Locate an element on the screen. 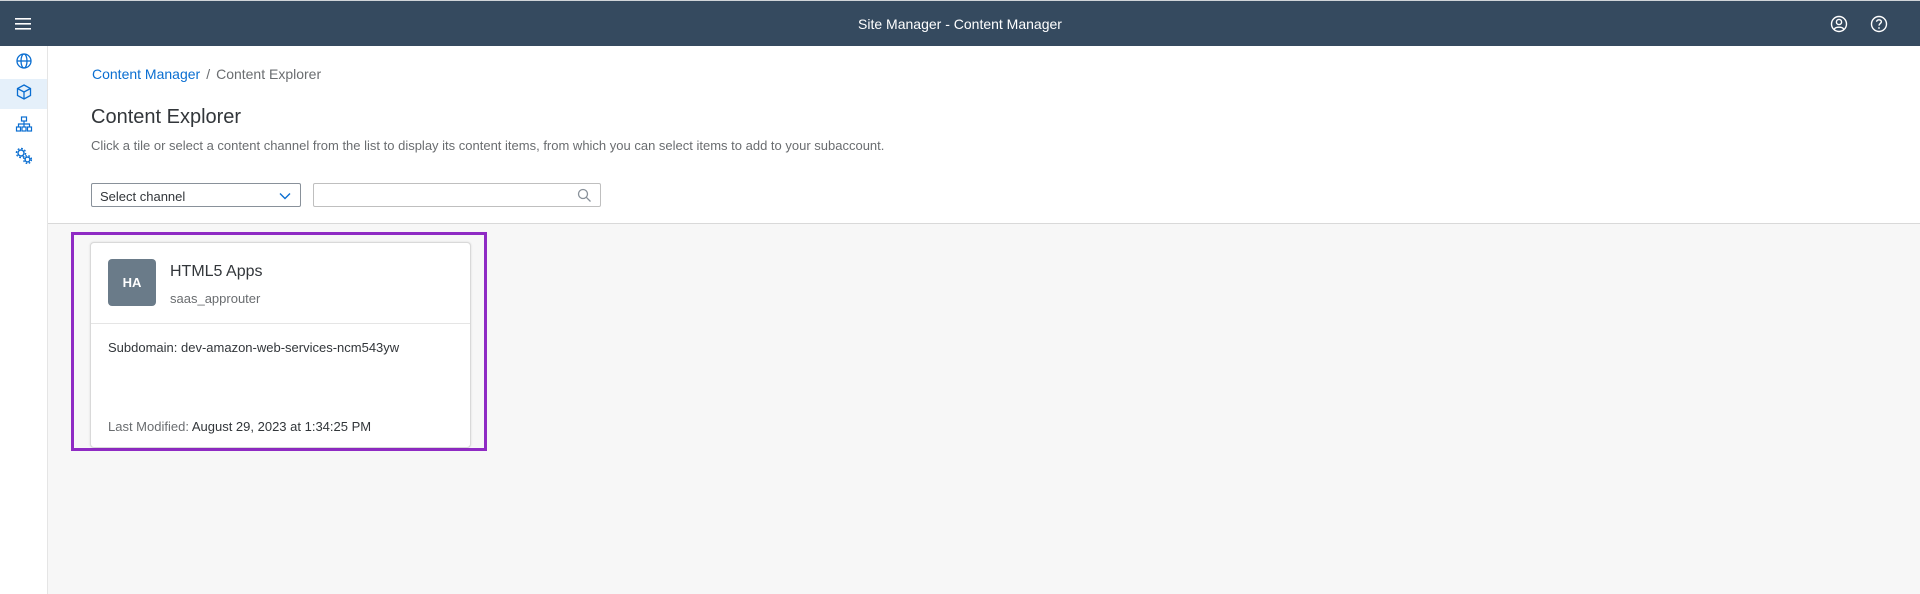 The width and height of the screenshot is (1920, 594). breadcrumb-current: Content Explorer is located at coordinates (269, 74).